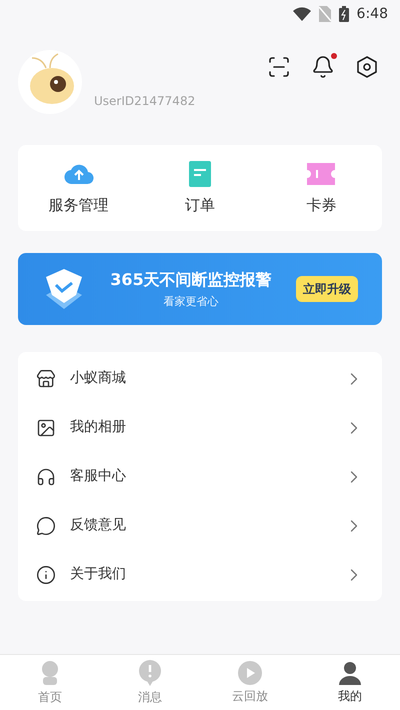  I want to click on avatar, so click(50, 82).